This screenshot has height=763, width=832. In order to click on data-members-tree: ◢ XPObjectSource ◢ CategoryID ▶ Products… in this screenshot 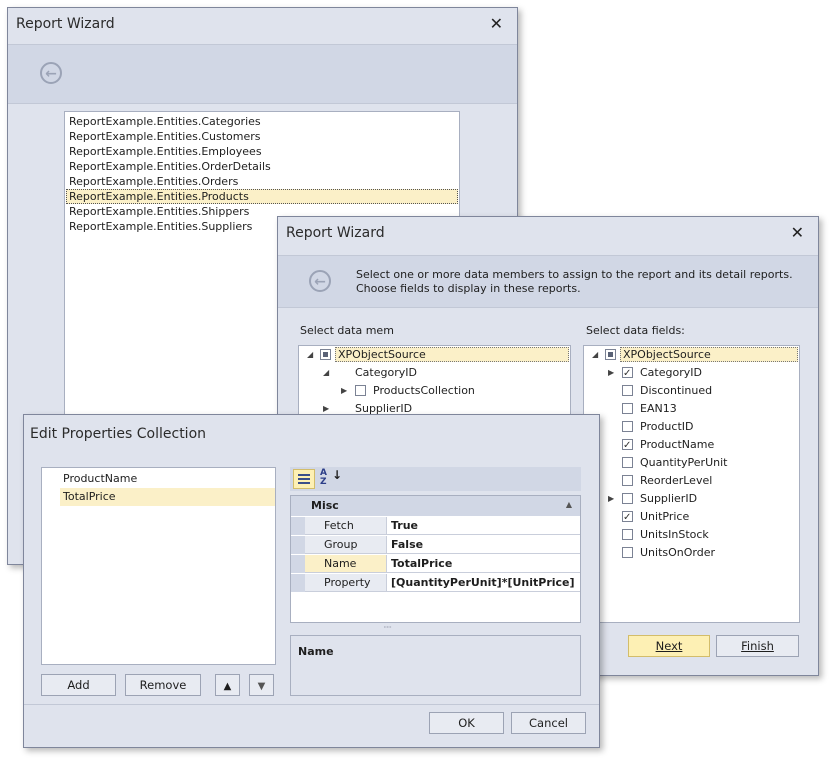, I will do `click(434, 385)`.